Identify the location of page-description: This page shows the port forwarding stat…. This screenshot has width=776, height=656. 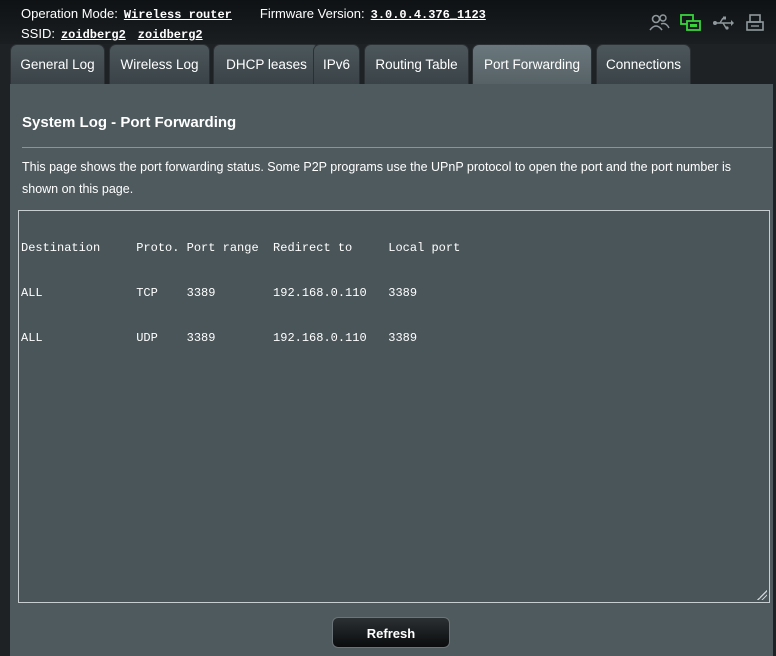
(376, 178).